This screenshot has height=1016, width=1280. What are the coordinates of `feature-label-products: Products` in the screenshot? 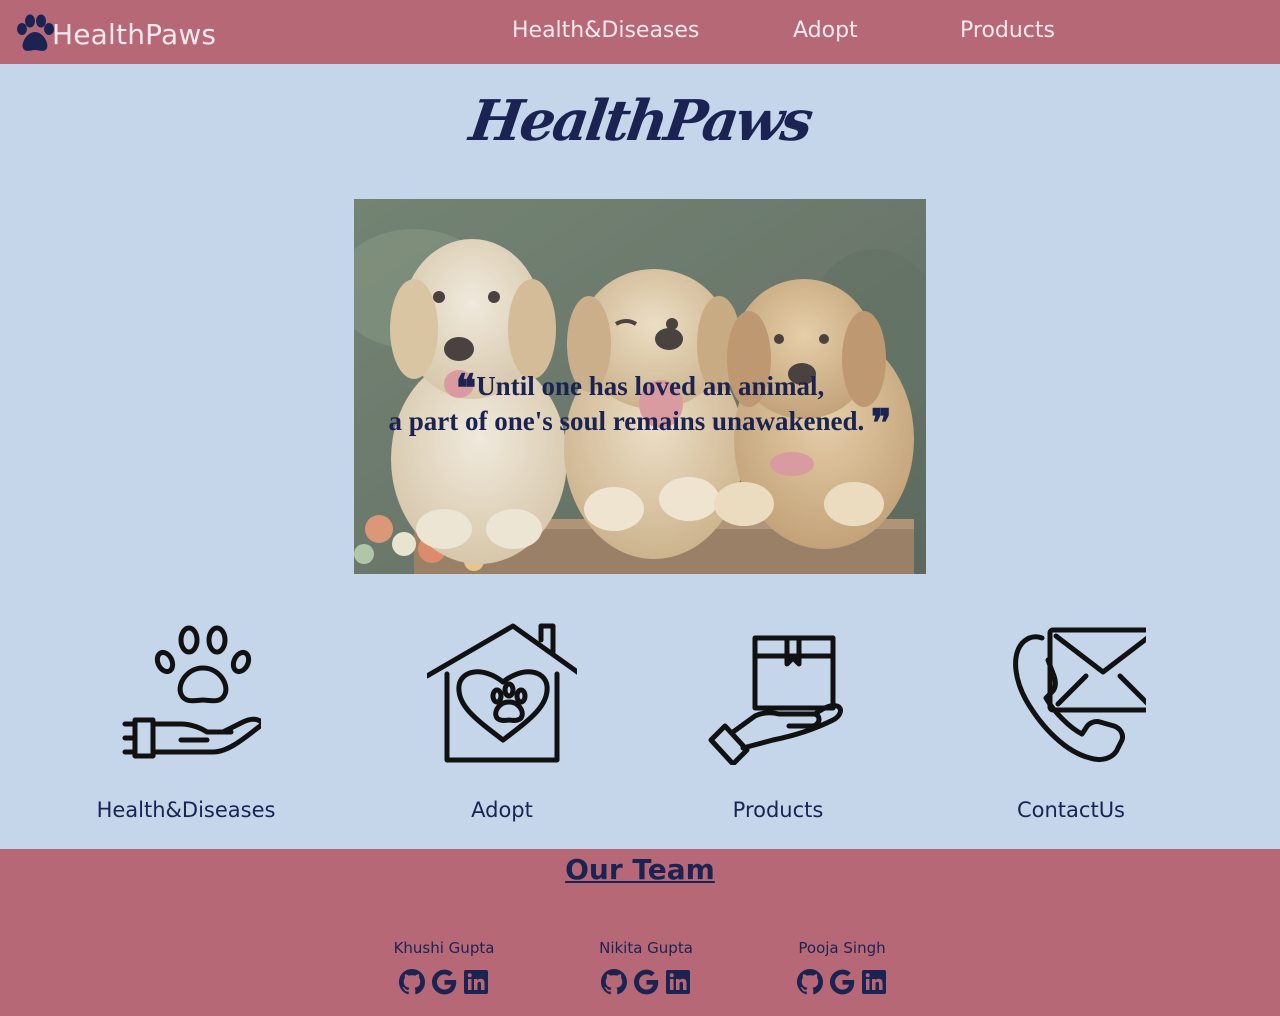 It's located at (778, 810).